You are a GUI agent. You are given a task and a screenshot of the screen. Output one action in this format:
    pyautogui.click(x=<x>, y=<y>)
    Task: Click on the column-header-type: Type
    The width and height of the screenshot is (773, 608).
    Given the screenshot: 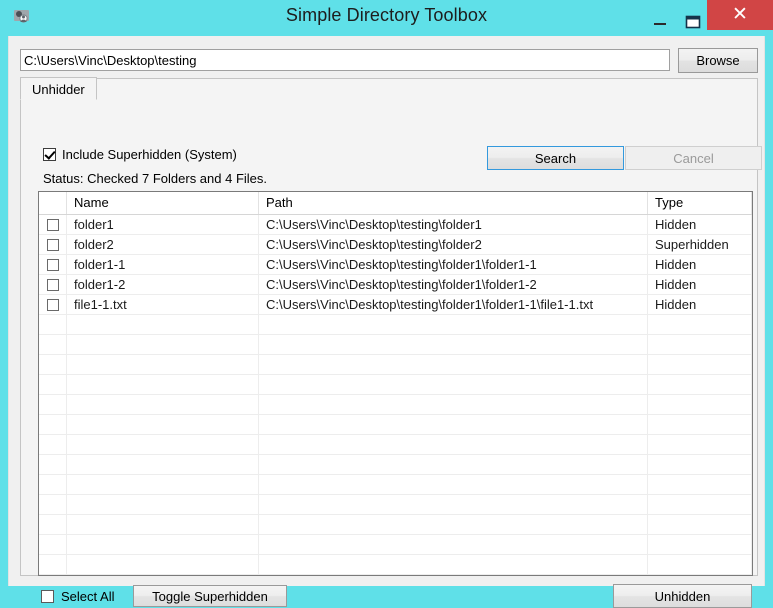 What is the action you would take?
    pyautogui.click(x=700, y=203)
    